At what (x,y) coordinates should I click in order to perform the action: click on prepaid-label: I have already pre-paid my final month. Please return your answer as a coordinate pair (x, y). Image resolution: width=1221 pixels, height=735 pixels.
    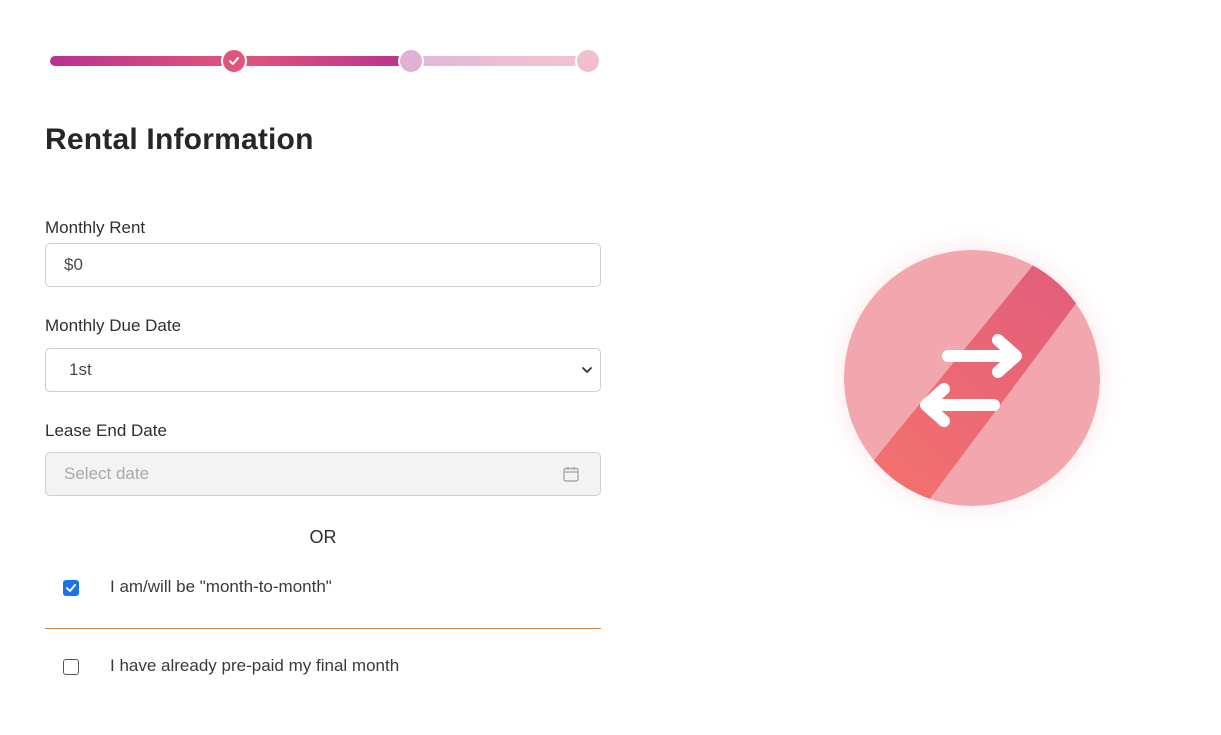
    Looking at the image, I should click on (255, 665).